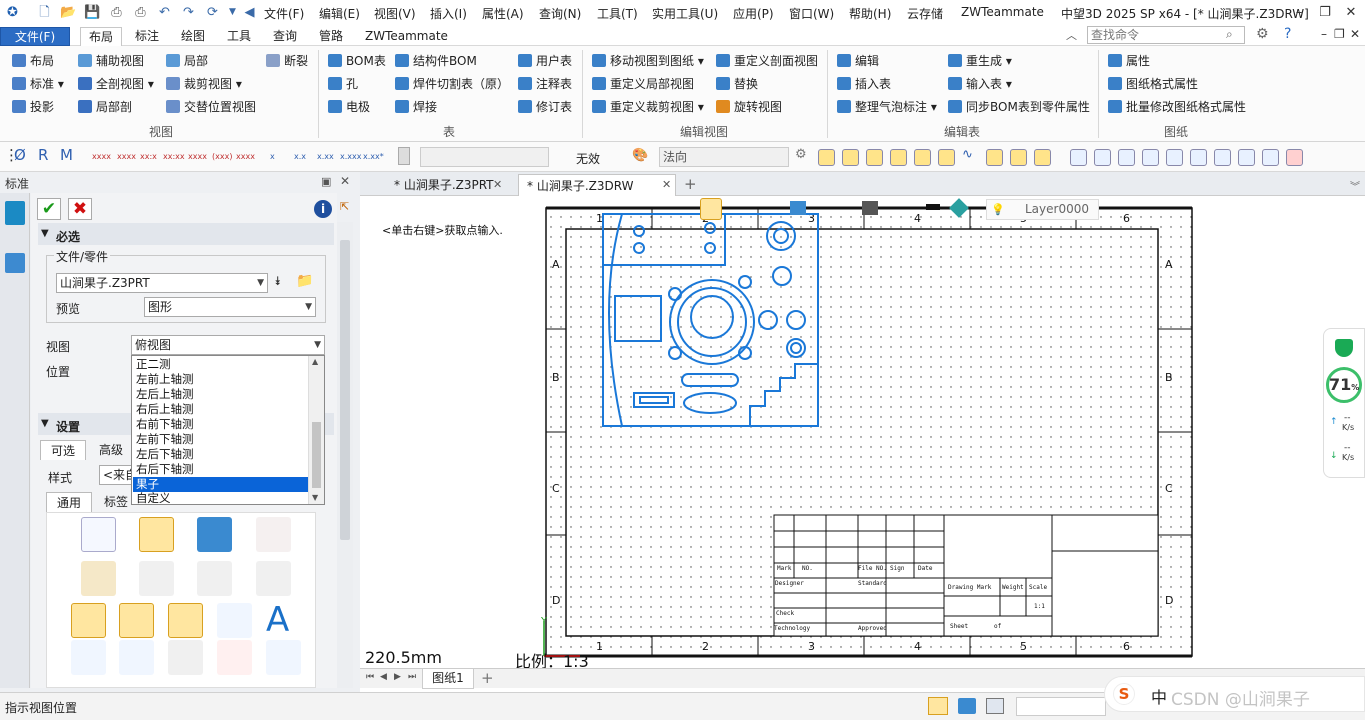 The height and width of the screenshot is (720, 1365). What do you see at coordinates (850, 157) in the screenshot?
I see `points-icon` at bounding box center [850, 157].